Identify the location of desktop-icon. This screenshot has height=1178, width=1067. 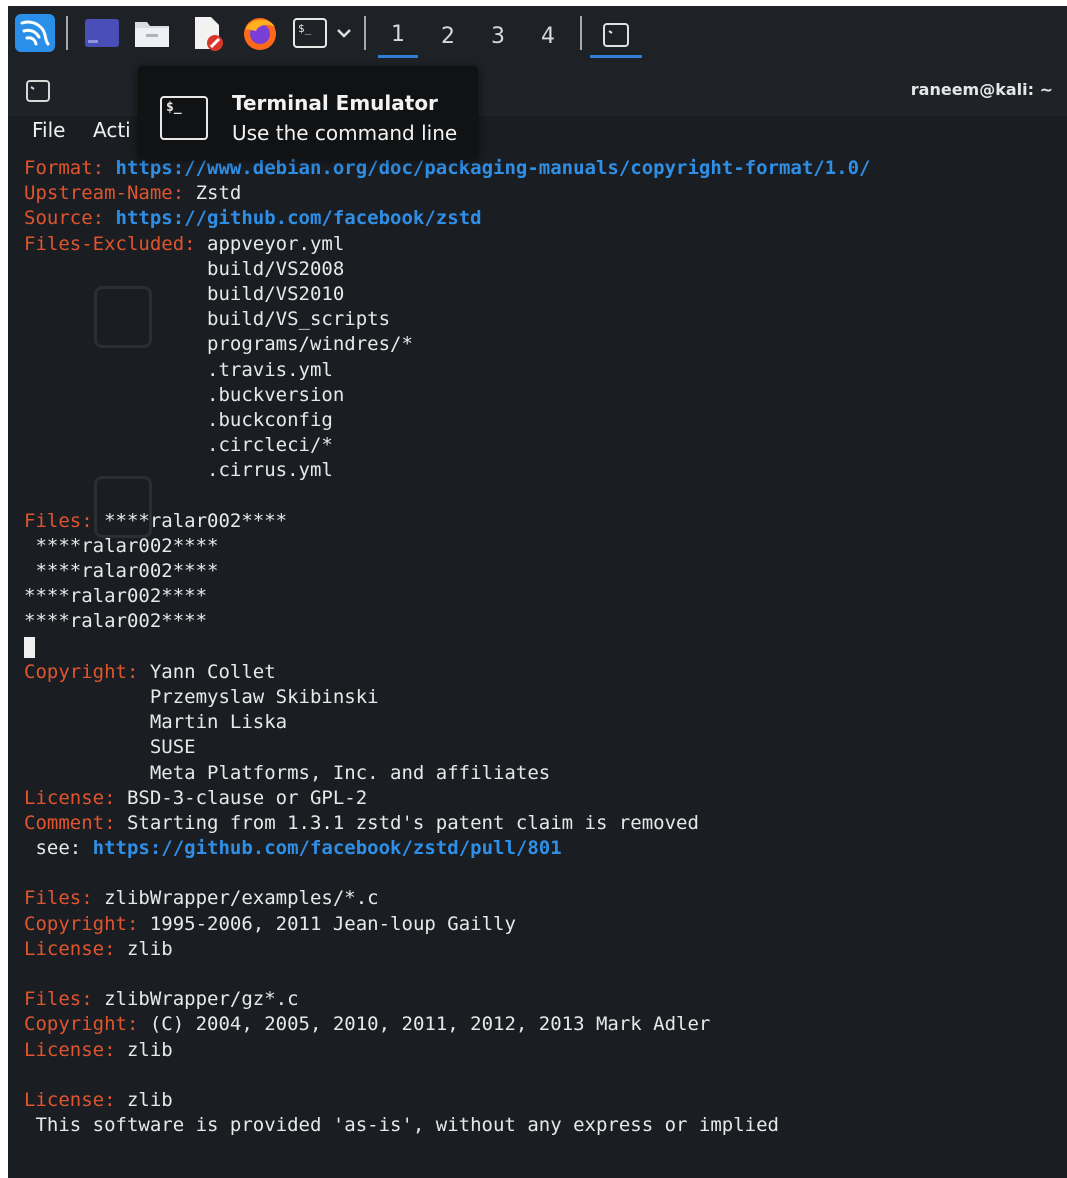
(102, 33).